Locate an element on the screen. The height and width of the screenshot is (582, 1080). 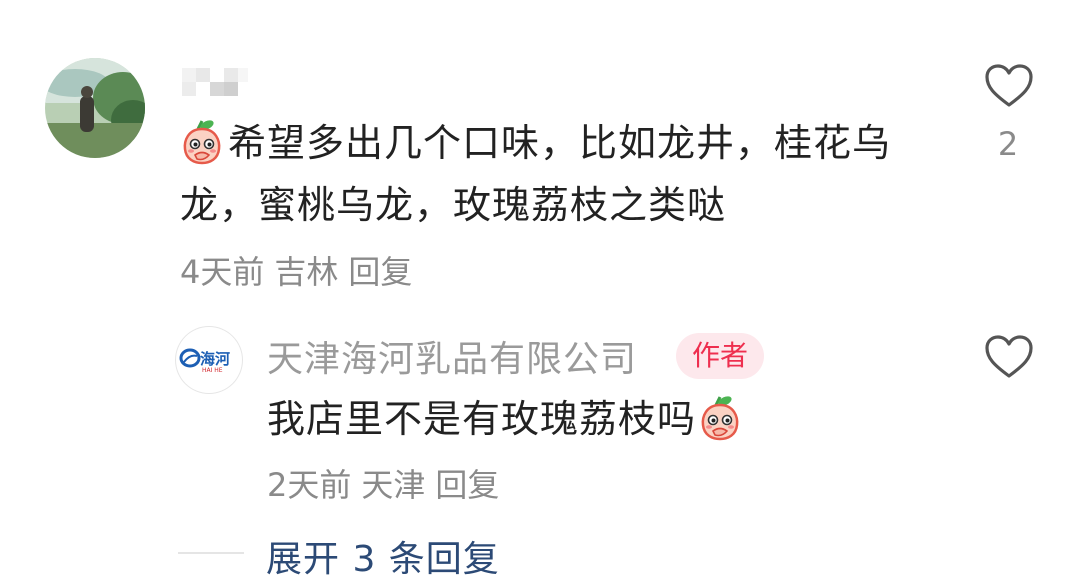
comment-text-content: 希望多出几个口味，比如龙井，桂花乌龙，蜜桃乌龙，玫瑰荔枝之类哒 is located at coordinates (536, 174).